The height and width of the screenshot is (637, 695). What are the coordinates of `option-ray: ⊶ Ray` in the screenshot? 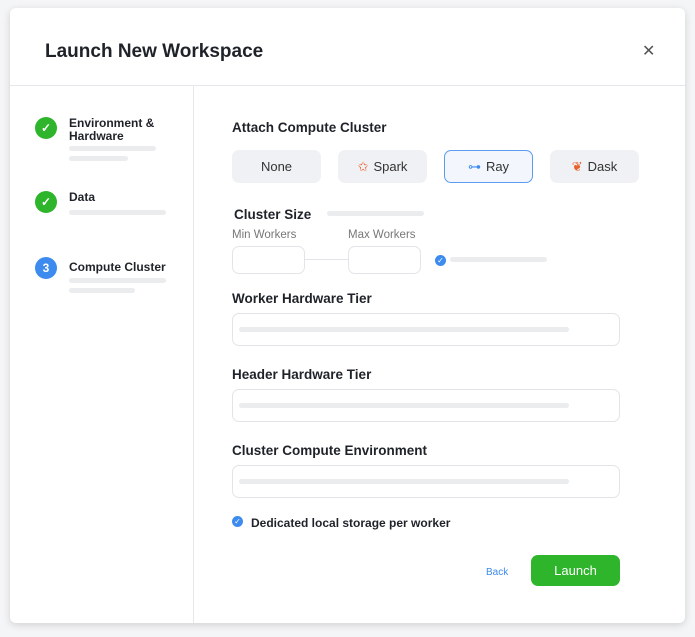 It's located at (488, 166).